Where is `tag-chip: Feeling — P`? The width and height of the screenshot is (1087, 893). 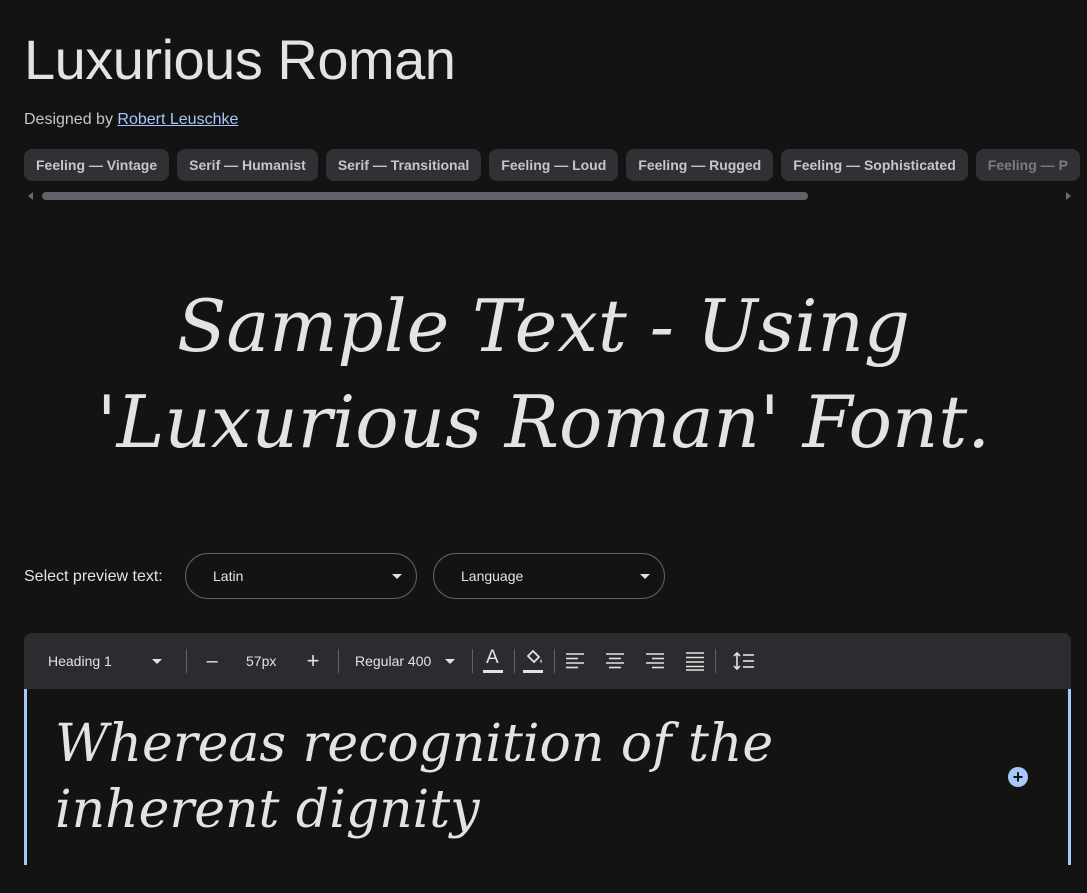
tag-chip: Feeling — P is located at coordinates (1027, 165).